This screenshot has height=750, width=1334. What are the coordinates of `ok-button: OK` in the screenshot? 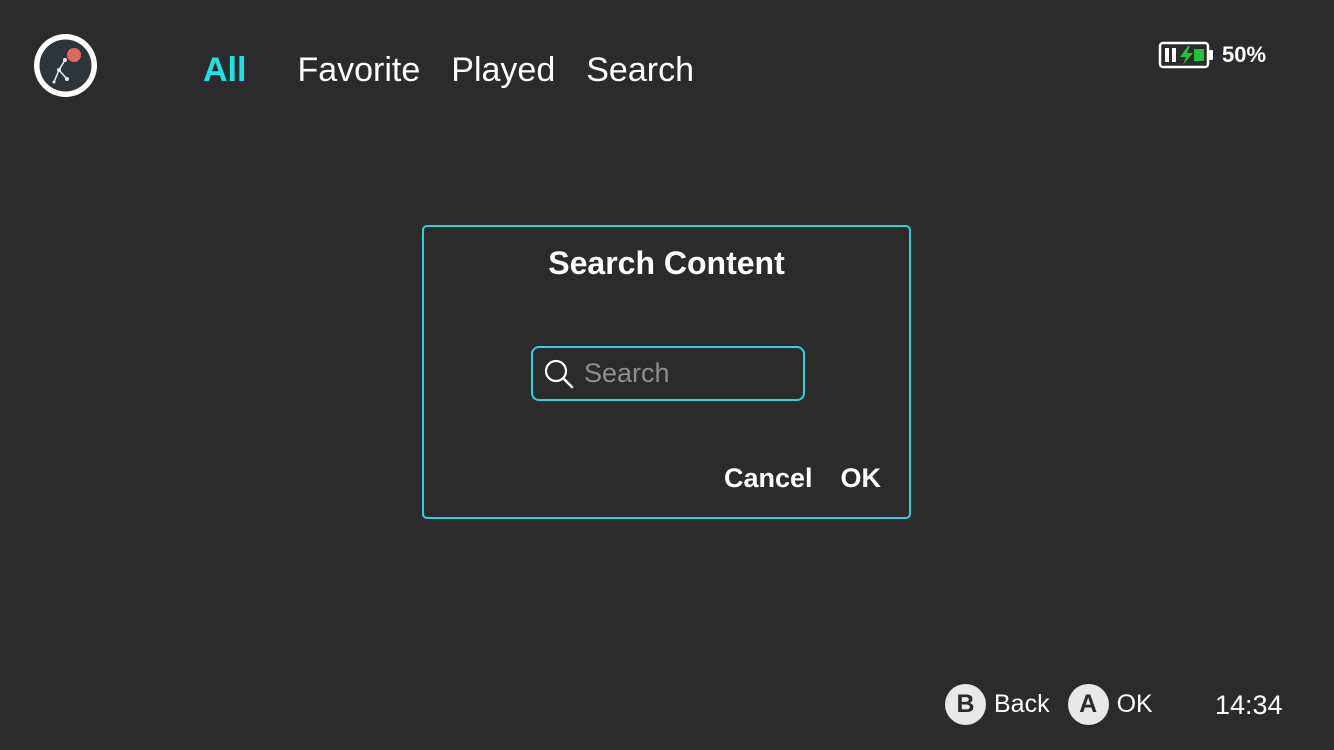 It's located at (861, 478).